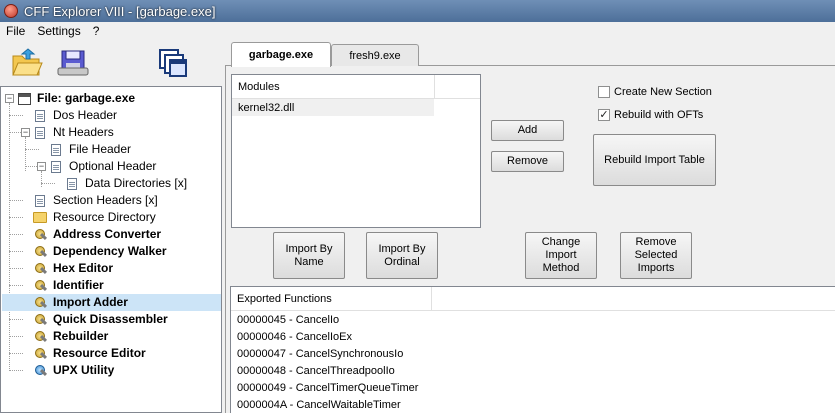 The width and height of the screenshot is (835, 413). Describe the element at coordinates (309, 255) in the screenshot. I see `import-by-name-button: Import By Name` at that location.